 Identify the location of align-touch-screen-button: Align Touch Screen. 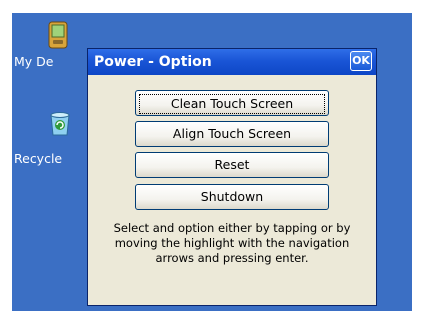
(232, 134).